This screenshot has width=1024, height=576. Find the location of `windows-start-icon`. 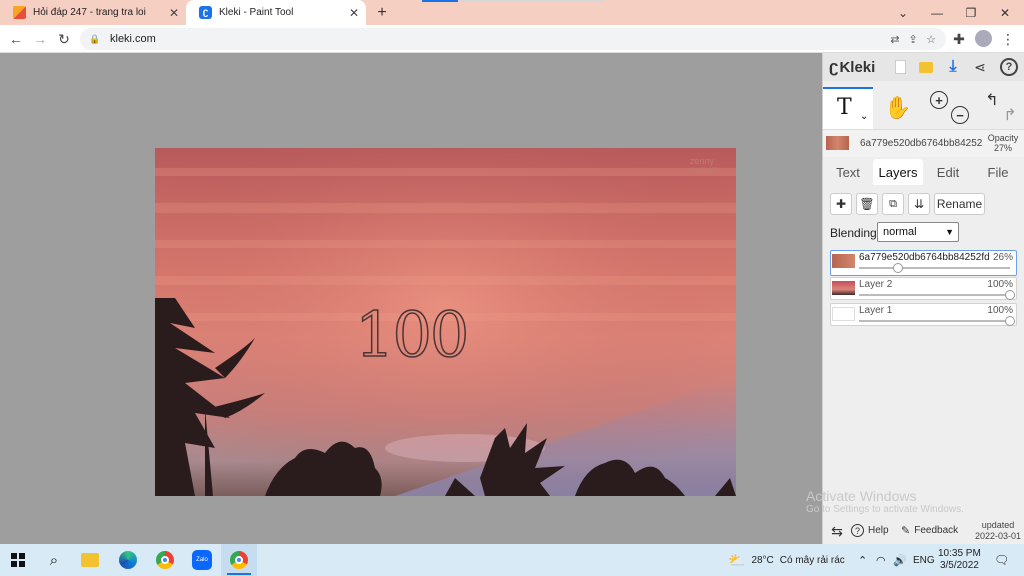

windows-start-icon is located at coordinates (18, 560).